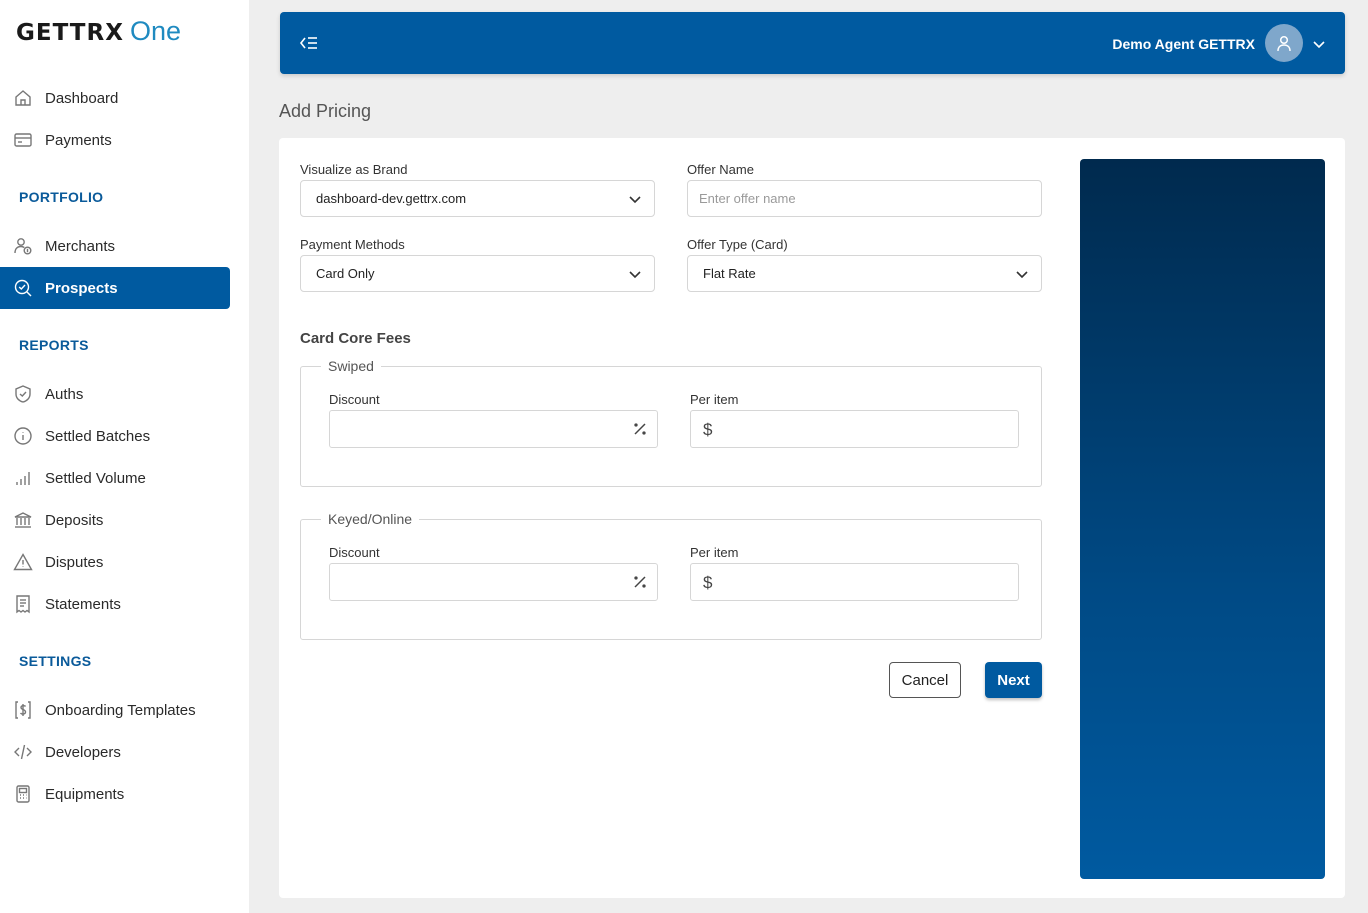  I want to click on user-icon, so click(1284, 43).